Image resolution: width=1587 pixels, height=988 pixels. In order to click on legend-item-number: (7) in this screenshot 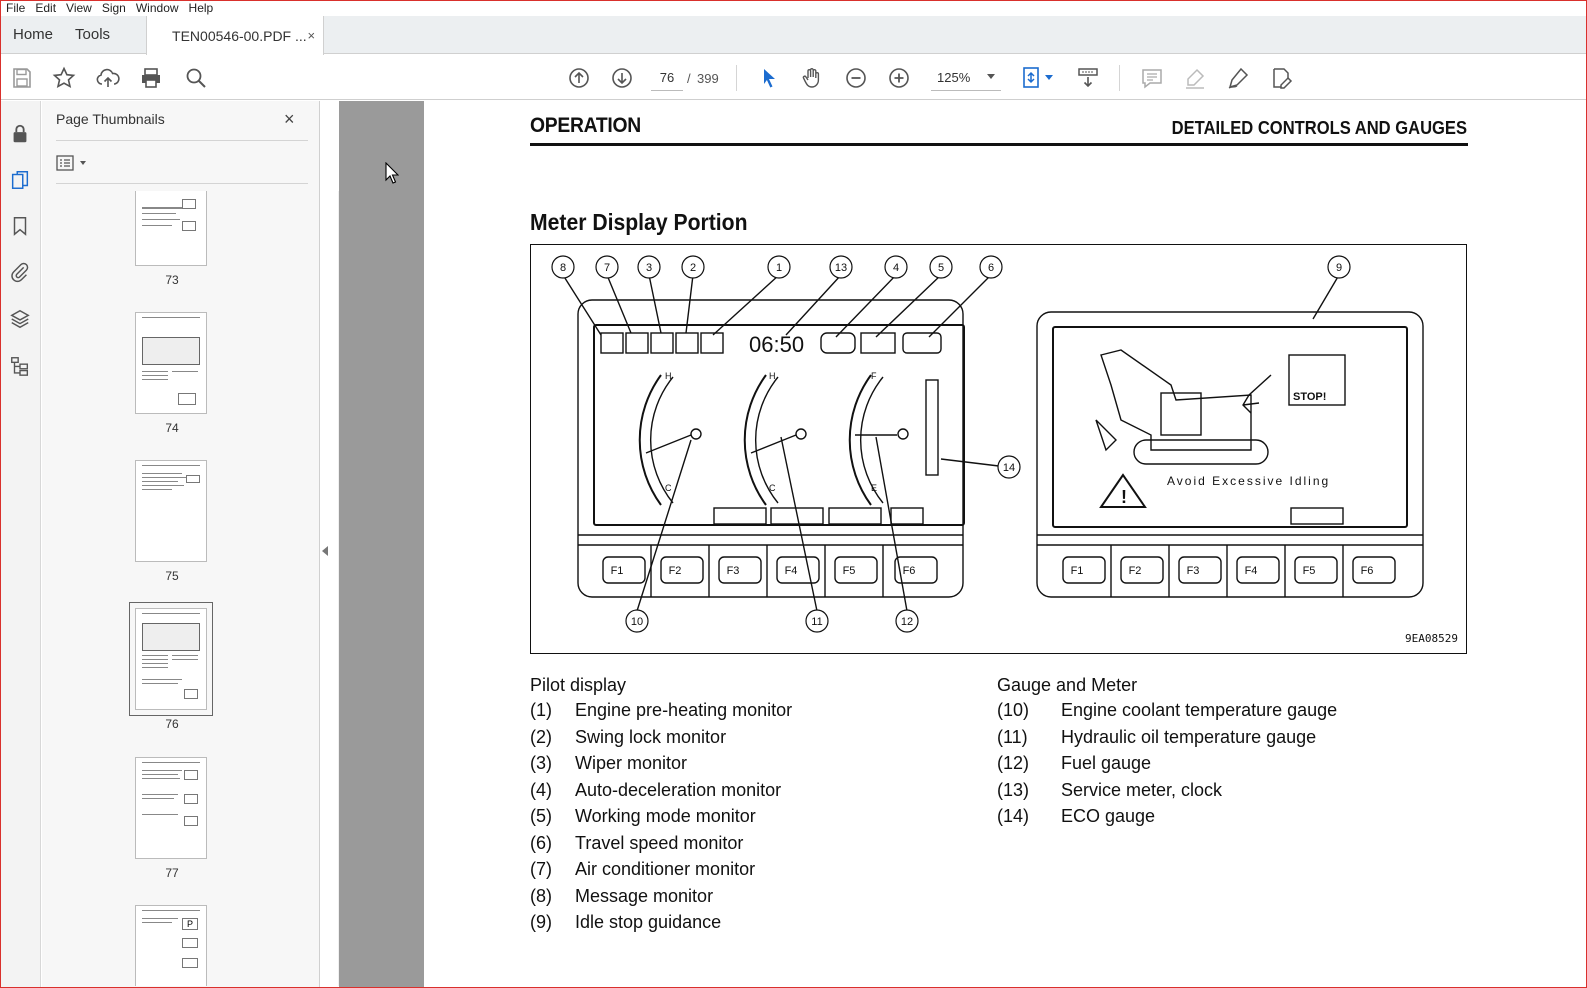, I will do `click(541, 869)`.